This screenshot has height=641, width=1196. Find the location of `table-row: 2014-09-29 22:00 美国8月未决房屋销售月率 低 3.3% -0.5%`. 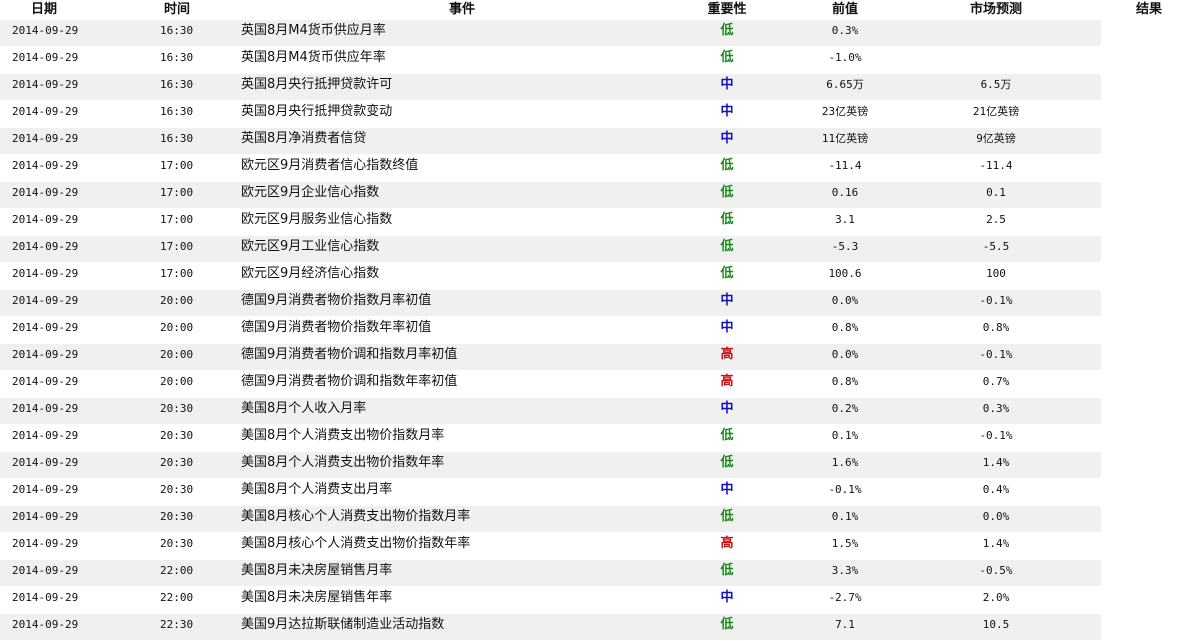

table-row: 2014-09-29 22:00 美国8月未决房屋销售月率 低 3.3% -0.5% is located at coordinates (550, 573).